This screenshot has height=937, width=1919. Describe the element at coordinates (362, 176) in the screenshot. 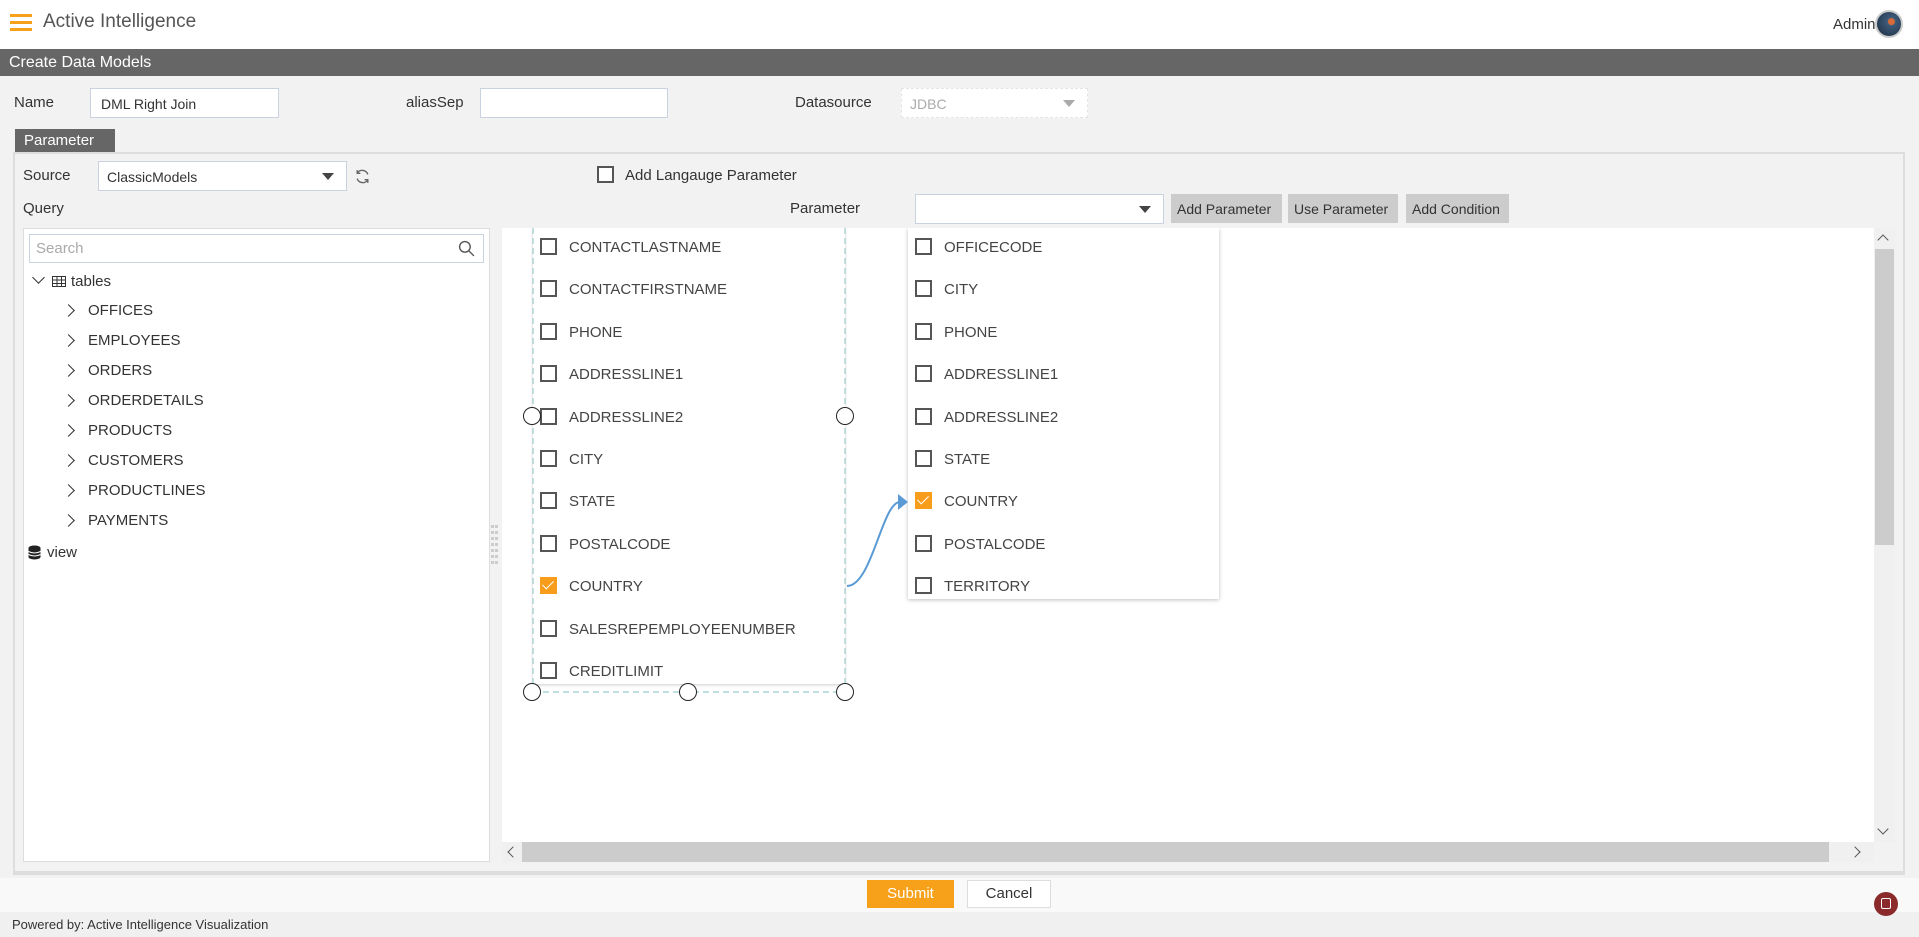

I see `refresh-icon` at that location.